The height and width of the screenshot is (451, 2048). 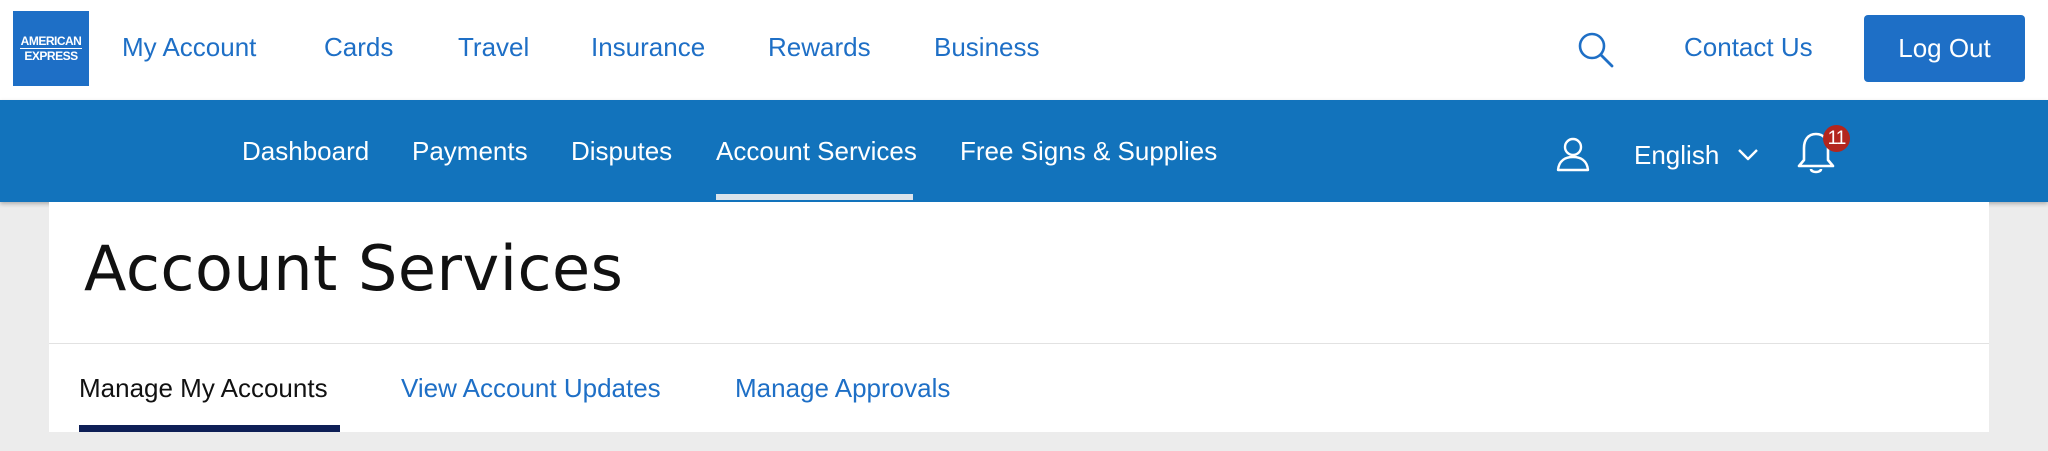 What do you see at coordinates (1748, 155) in the screenshot?
I see `chevron-down-icon` at bounding box center [1748, 155].